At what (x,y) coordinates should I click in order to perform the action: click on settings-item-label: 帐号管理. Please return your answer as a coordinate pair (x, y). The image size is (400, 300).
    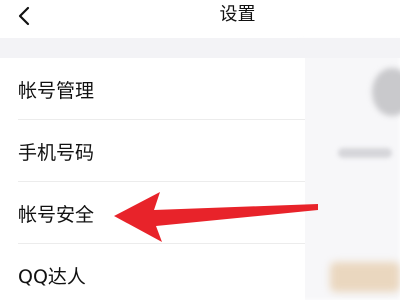
    Looking at the image, I should click on (56, 90).